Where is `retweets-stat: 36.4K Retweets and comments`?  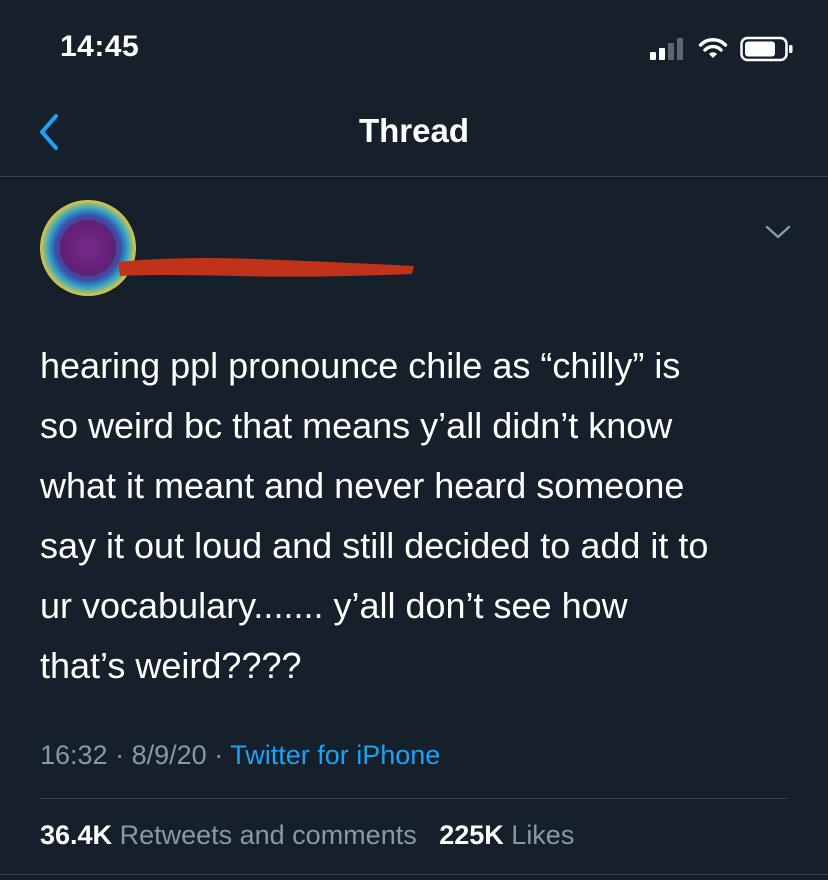
retweets-stat: 36.4K Retweets and comments is located at coordinates (228, 835).